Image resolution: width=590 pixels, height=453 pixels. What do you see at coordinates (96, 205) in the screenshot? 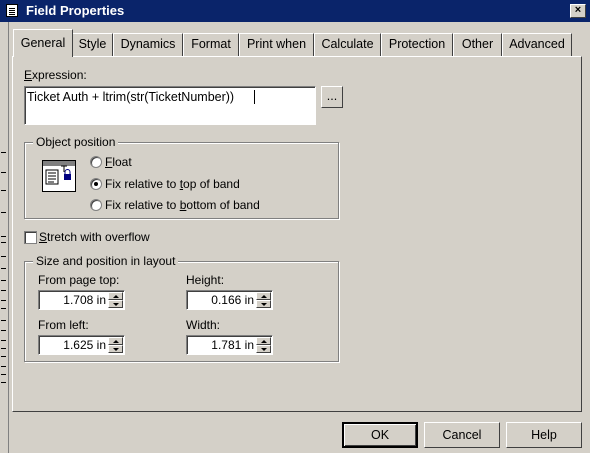
I see `radio-fix-bottom` at bounding box center [96, 205].